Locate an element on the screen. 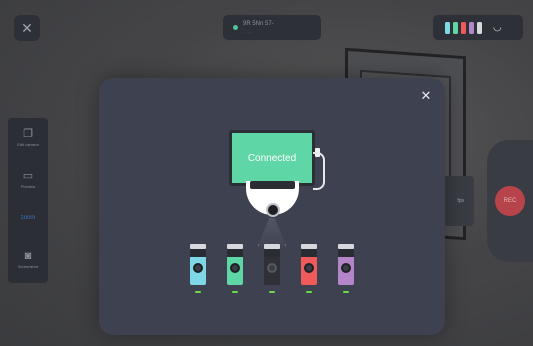  status-title: 9R 5Nn 57- is located at coordinates (258, 23).